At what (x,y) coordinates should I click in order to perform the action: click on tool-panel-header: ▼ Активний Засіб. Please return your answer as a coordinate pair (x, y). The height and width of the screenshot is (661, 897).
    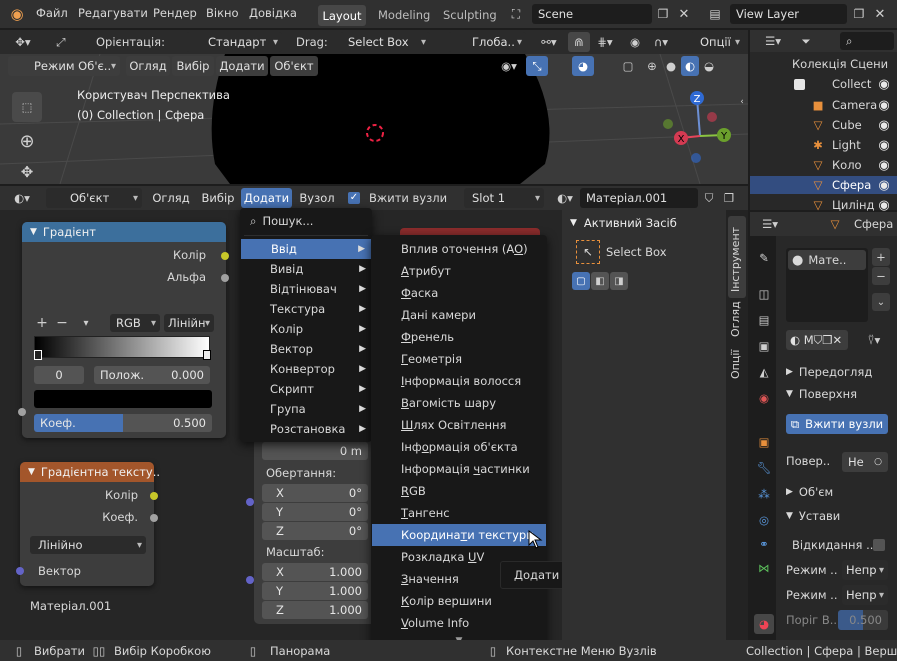
    Looking at the image, I should click on (644, 223).